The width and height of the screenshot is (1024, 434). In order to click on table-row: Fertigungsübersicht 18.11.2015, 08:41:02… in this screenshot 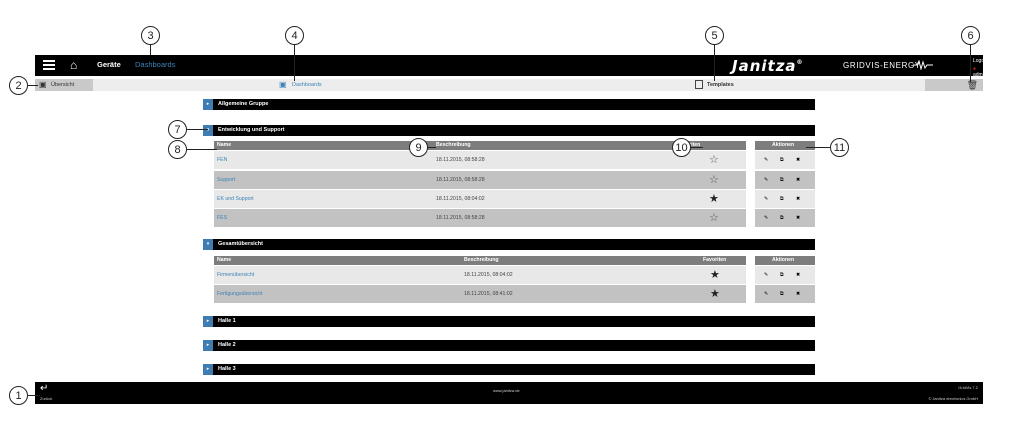, I will do `click(480, 294)`.